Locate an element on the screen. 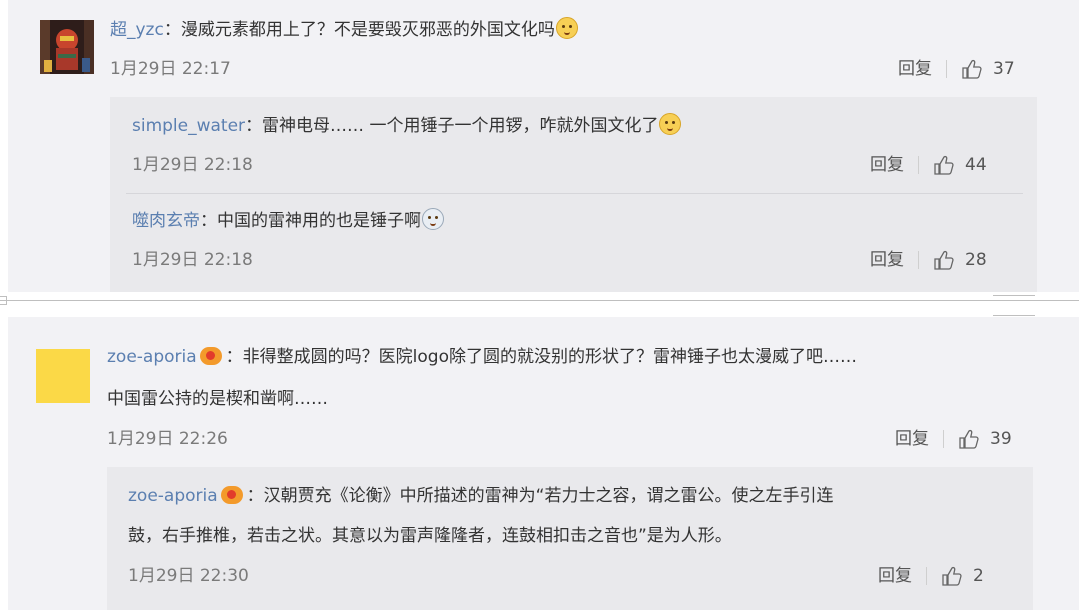 The image size is (1079, 610). reply-body: ：雷神电母…… 一个用锤子一个用锣，咋就外国文化了 is located at coordinates (452, 126).